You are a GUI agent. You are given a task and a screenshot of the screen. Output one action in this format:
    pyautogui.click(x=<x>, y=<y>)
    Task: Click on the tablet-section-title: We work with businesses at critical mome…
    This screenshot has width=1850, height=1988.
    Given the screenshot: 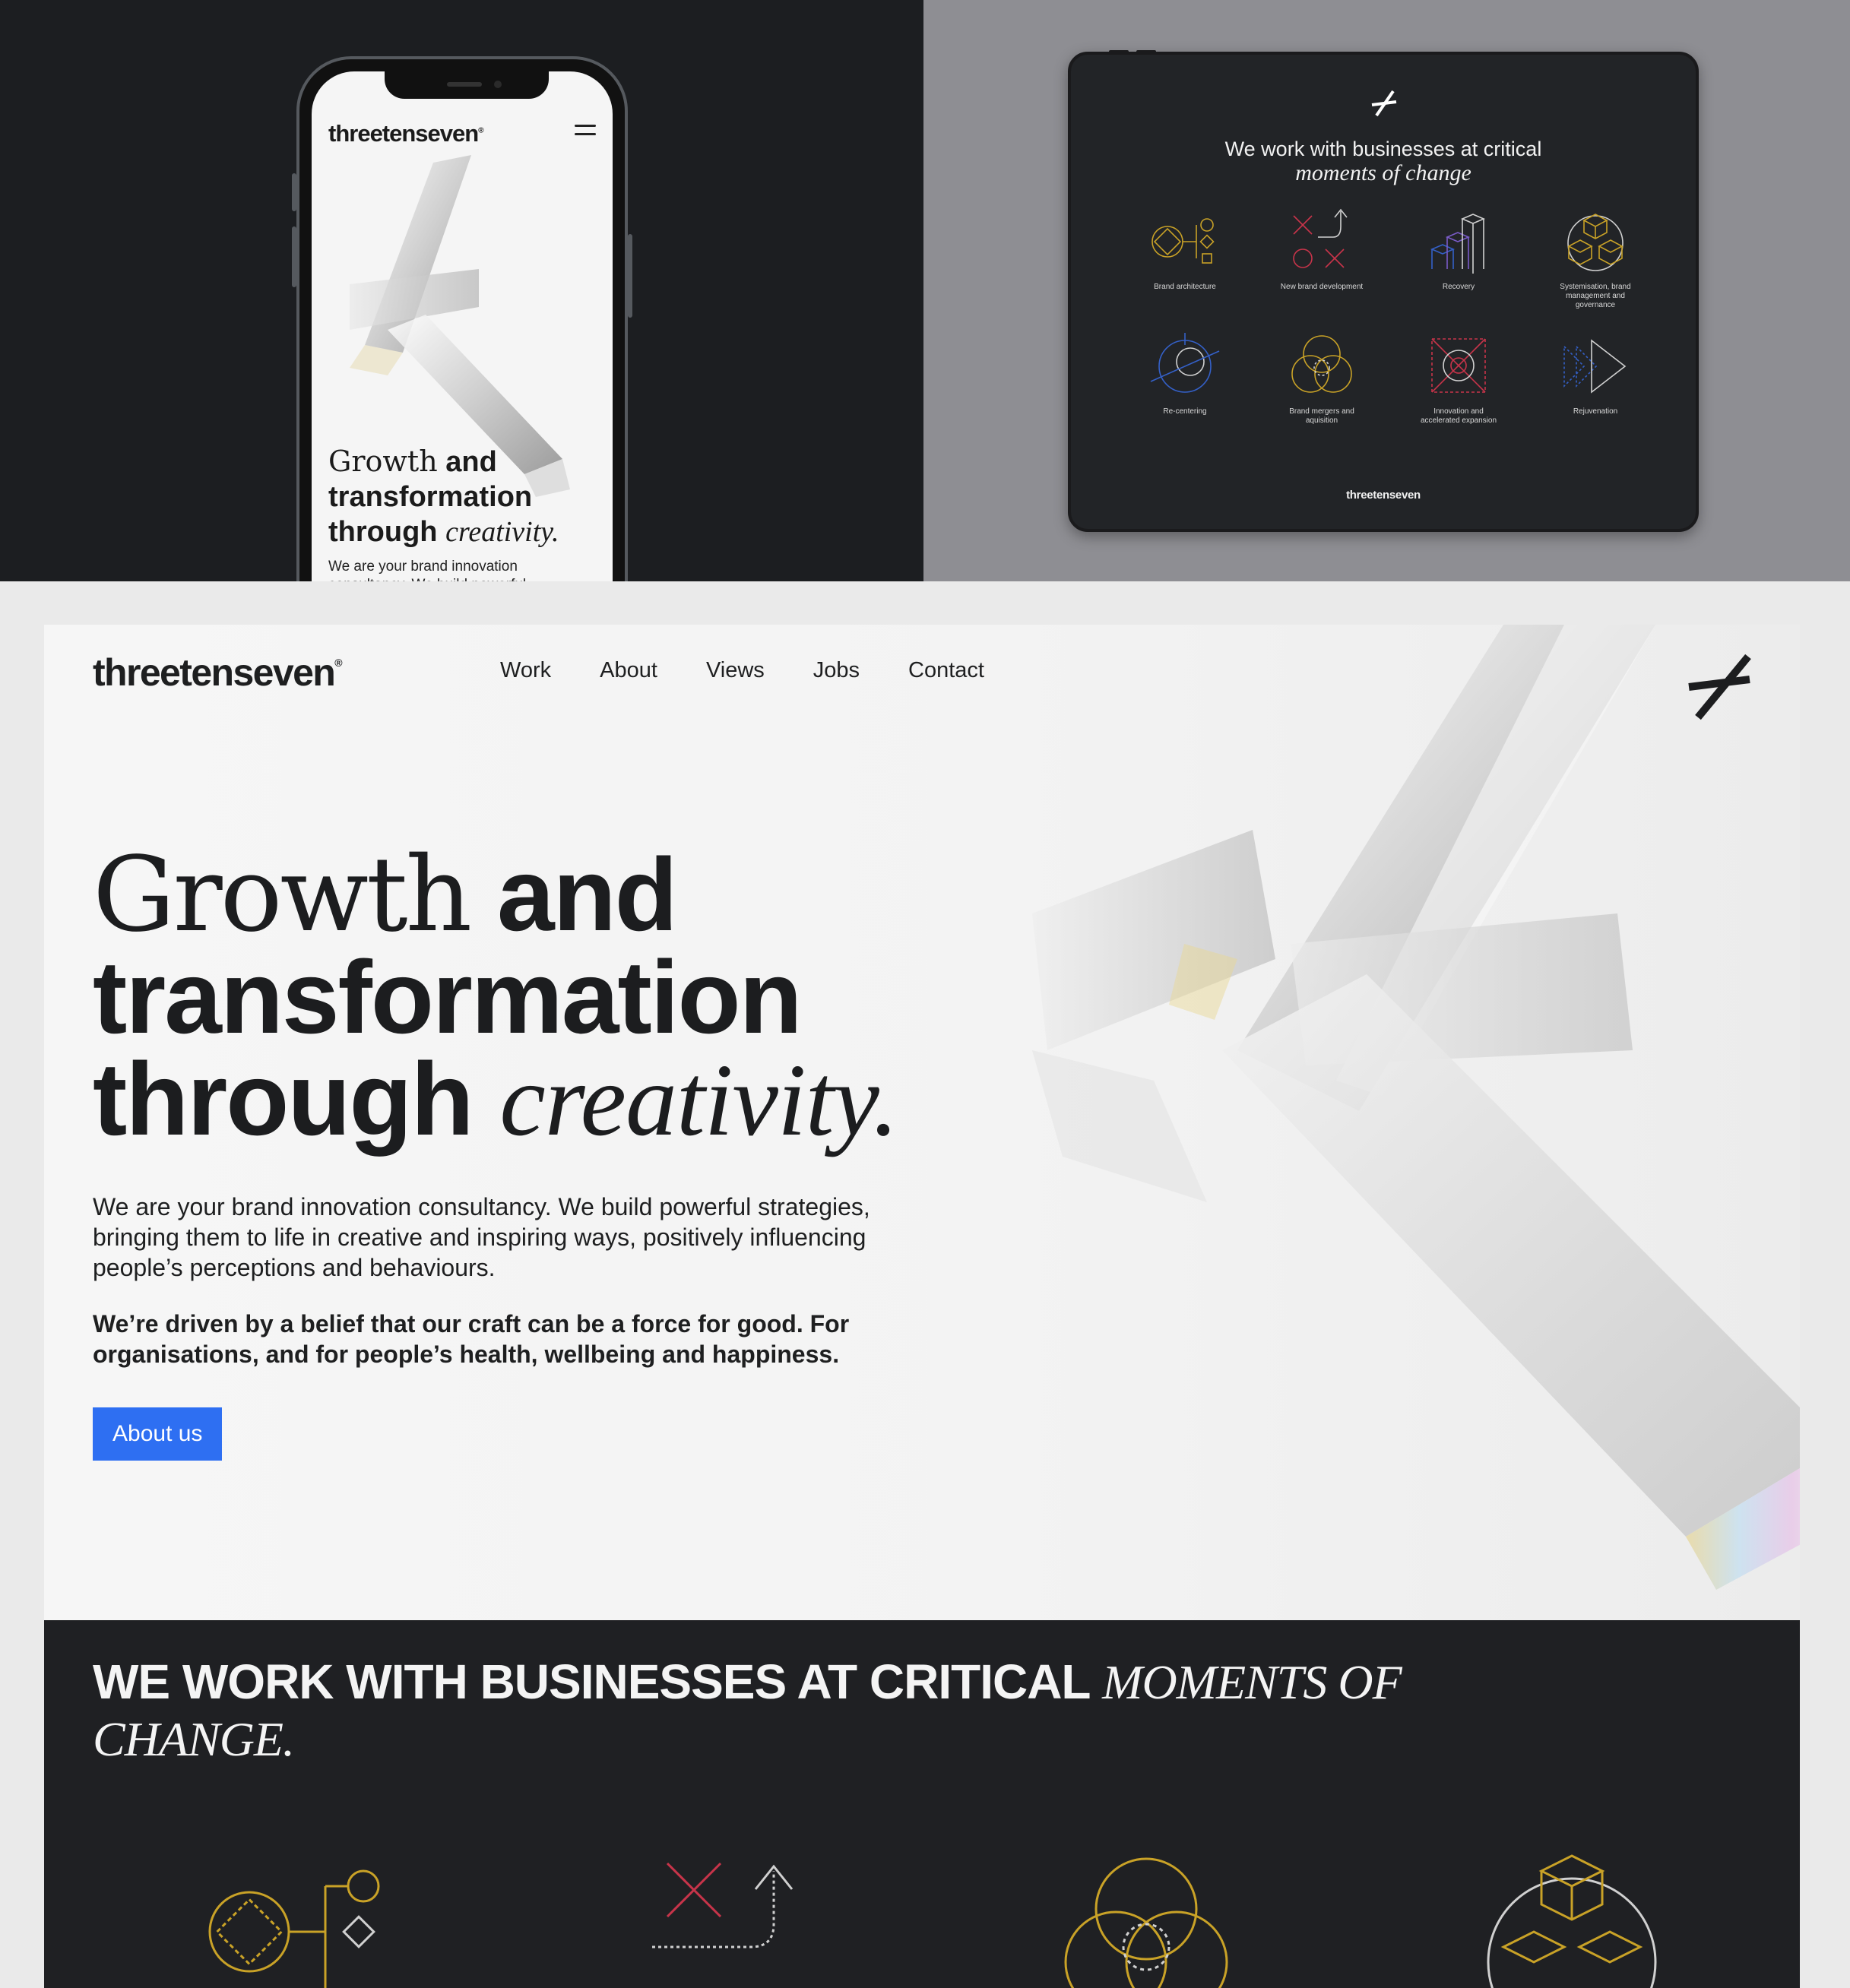 What is the action you would take?
    pyautogui.click(x=1383, y=161)
    